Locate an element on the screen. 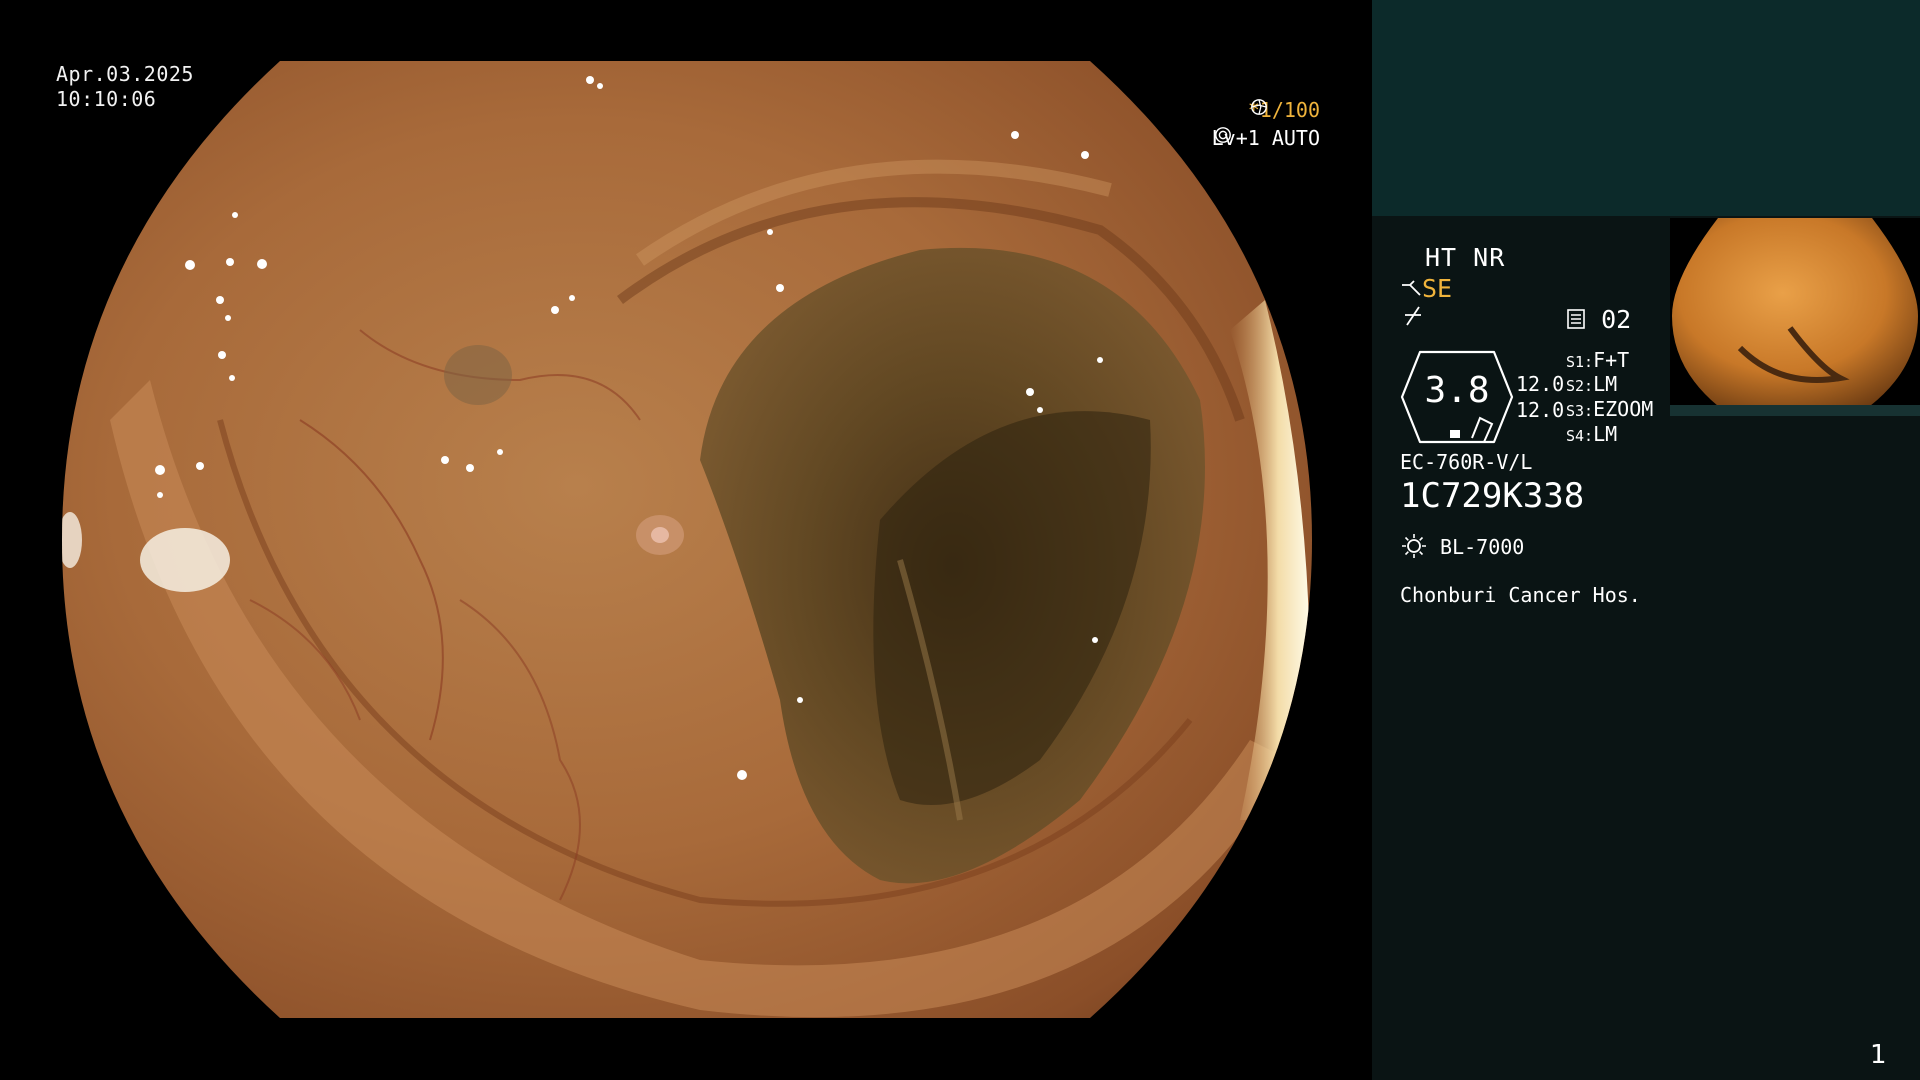 The width and height of the screenshot is (1920, 1080). fuse-indicator is located at coordinates (1413, 319).